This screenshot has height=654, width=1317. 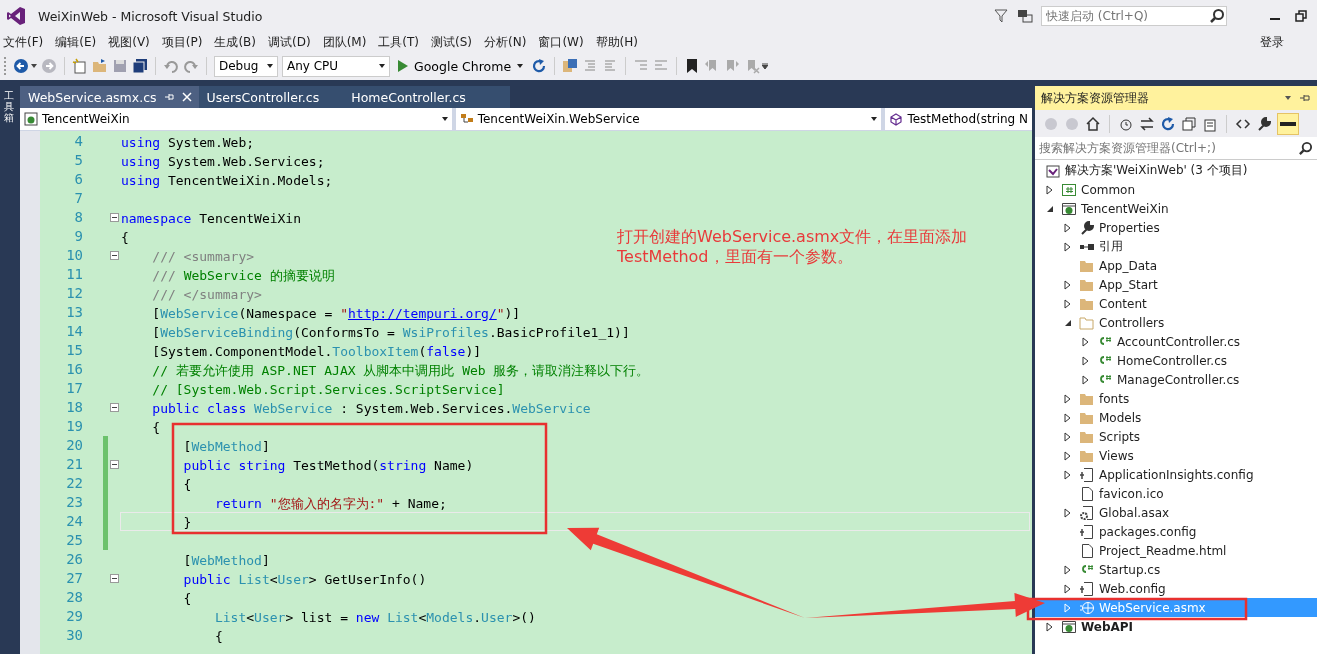 What do you see at coordinates (958, 119) in the screenshot?
I see `navigation-dropdown: TestMethod(string N` at bounding box center [958, 119].